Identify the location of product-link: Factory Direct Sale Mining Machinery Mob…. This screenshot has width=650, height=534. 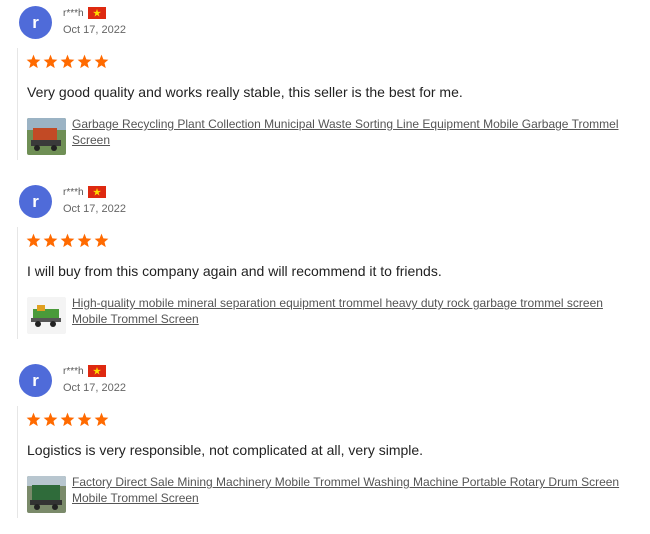
(361, 490).